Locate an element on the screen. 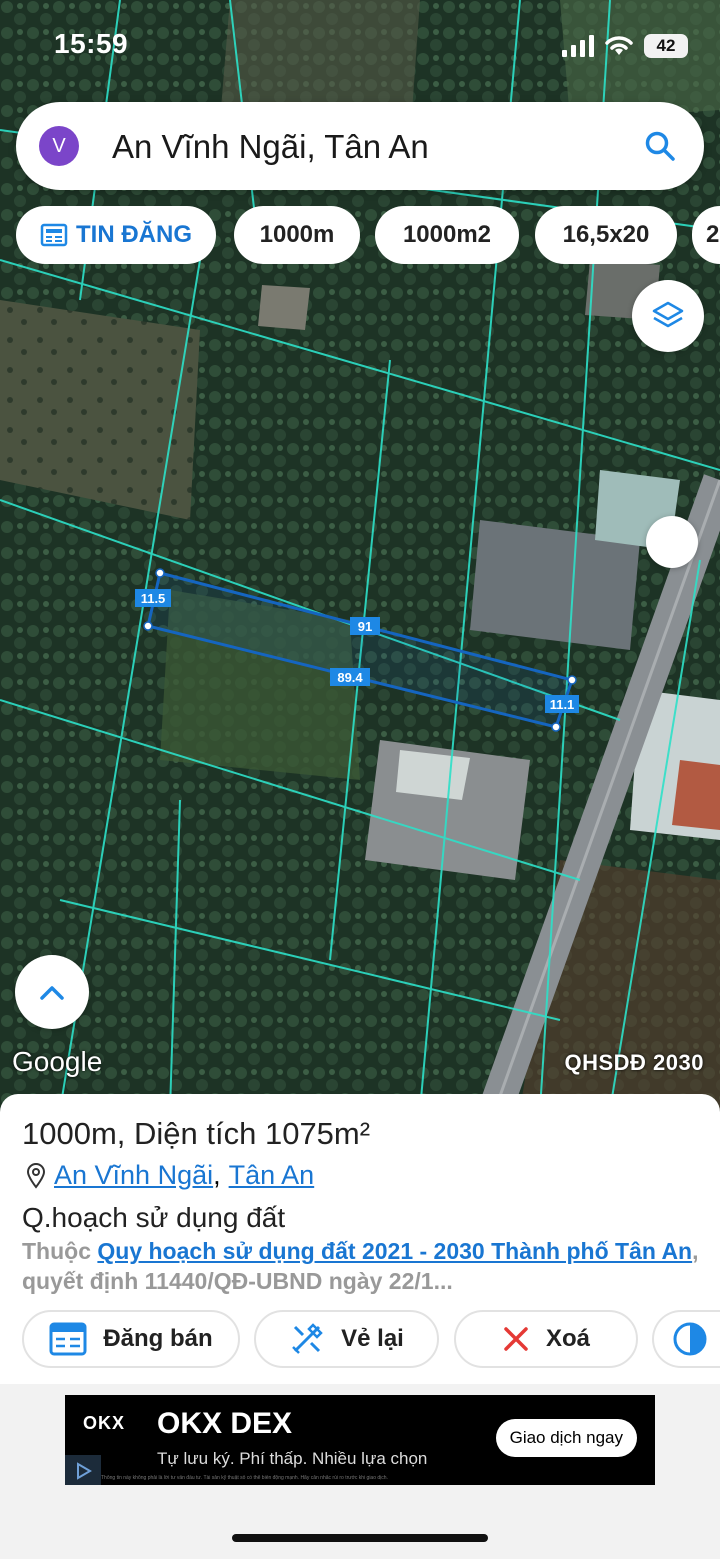 This screenshot has height=1559, width=720. battery-icon: 42 is located at coordinates (666, 46).